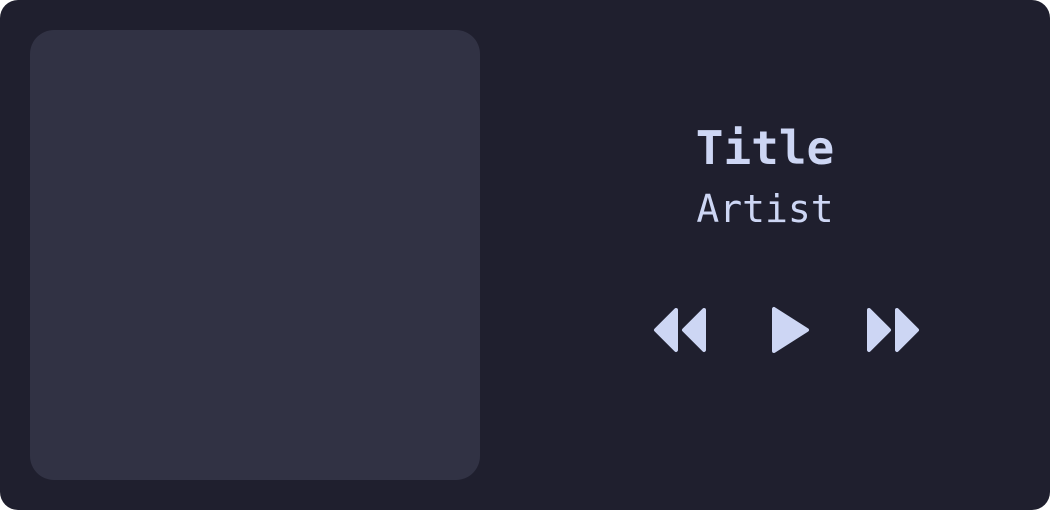  I want to click on fast-forward-icon, so click(893, 330).